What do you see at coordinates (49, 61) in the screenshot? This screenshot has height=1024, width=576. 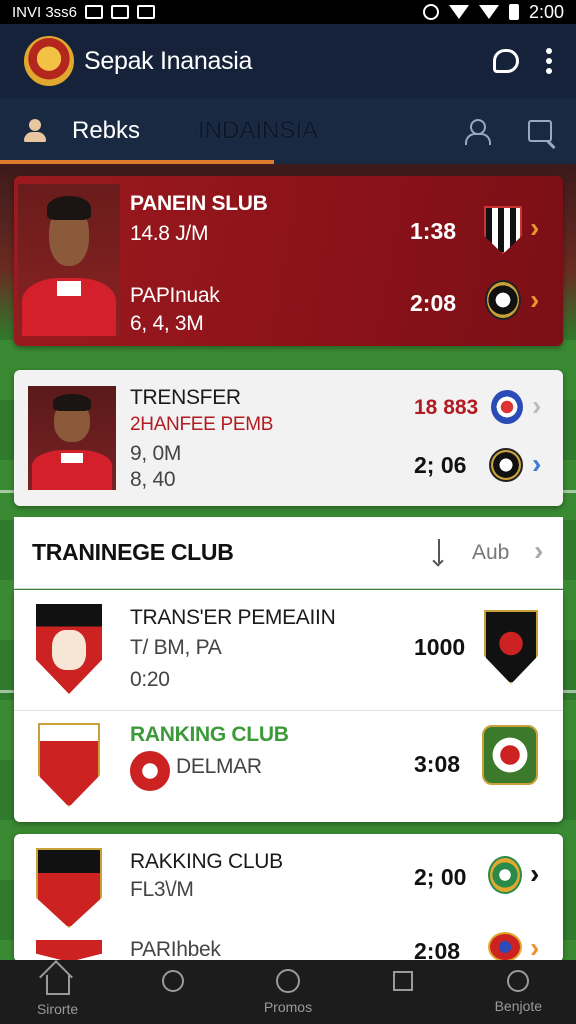 I see `app-logo` at bounding box center [49, 61].